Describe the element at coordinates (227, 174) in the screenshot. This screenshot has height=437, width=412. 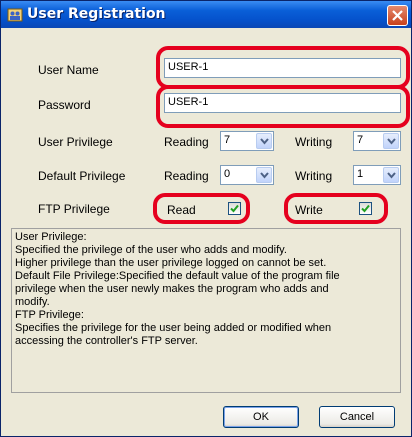
I see `default-privilege-reading-value: 0` at that location.